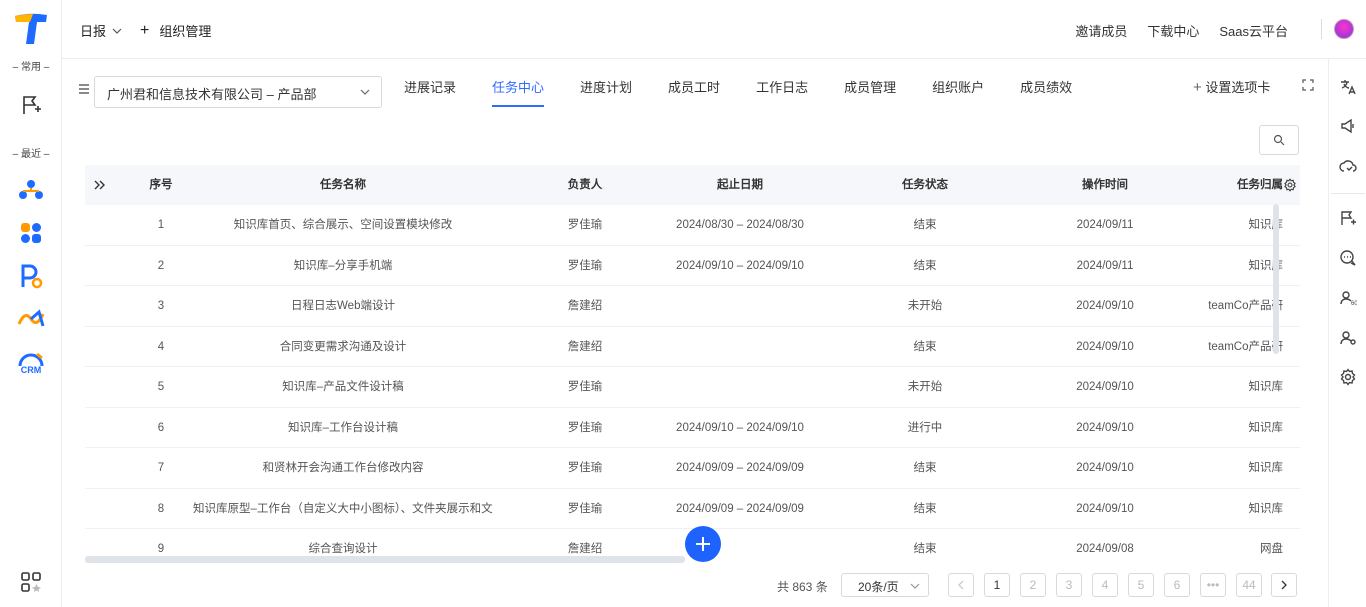 Image resolution: width=1366 pixels, height=607 pixels. I want to click on page-button: 1, so click(997, 585).